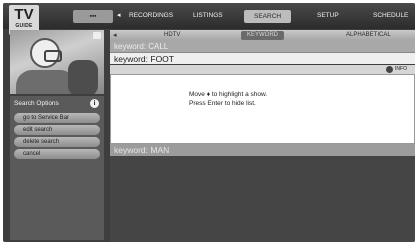 This screenshot has width=418, height=245. I want to click on delete-search-button: delete search, so click(57, 142).